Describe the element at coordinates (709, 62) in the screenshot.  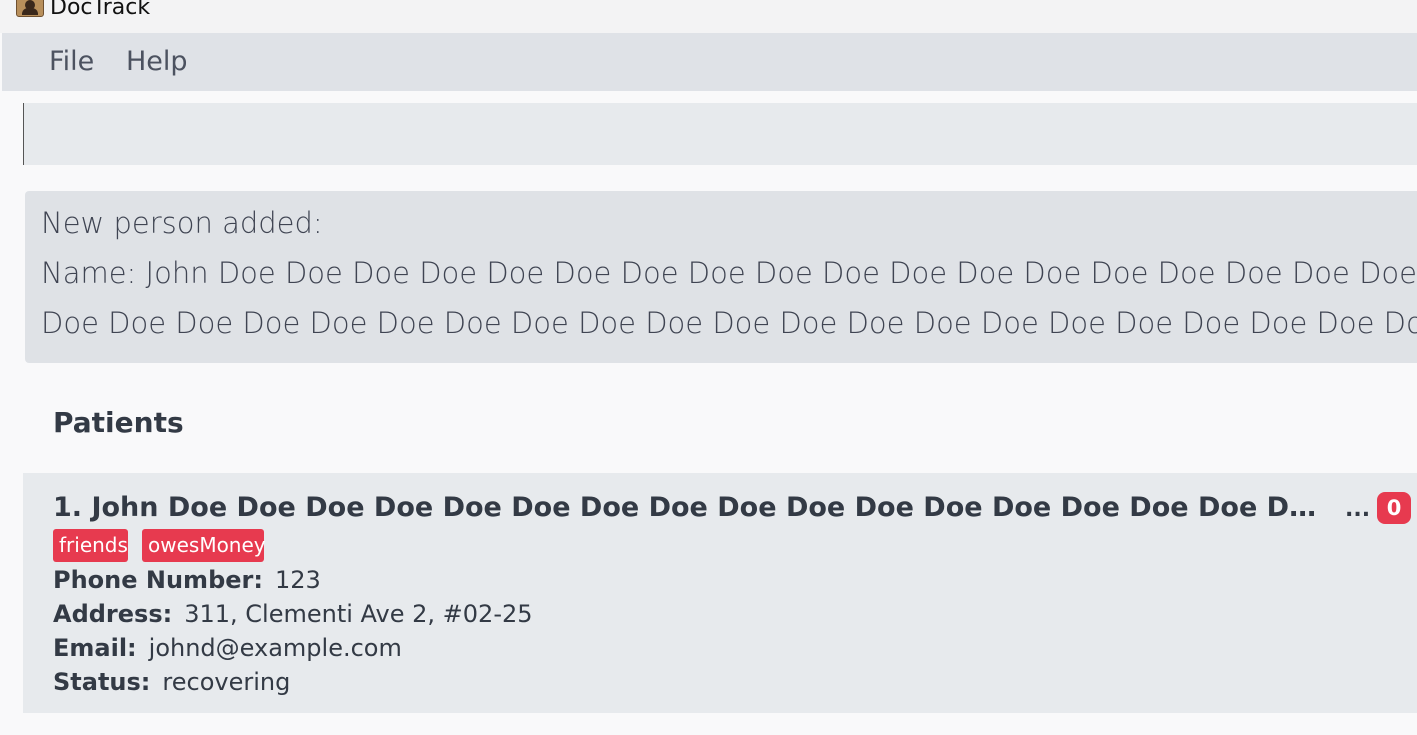
I see `menu-bar: File Help` at that location.